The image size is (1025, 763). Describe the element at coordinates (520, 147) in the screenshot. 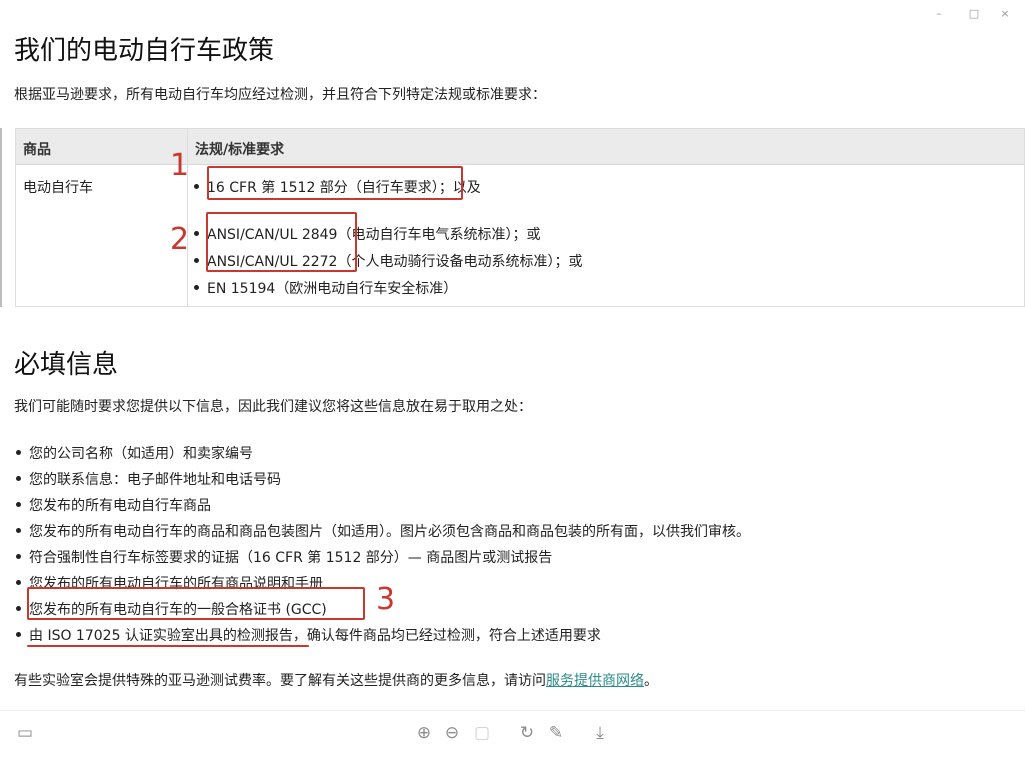

I see `table-header: 商品 法规/标准要求` at that location.